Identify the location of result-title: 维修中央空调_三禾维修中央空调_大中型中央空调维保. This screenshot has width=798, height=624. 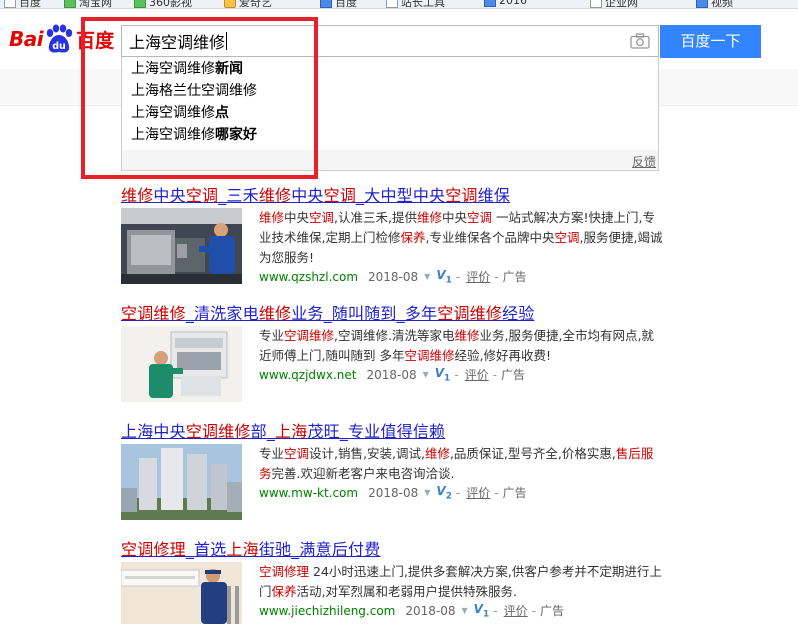
(315, 194).